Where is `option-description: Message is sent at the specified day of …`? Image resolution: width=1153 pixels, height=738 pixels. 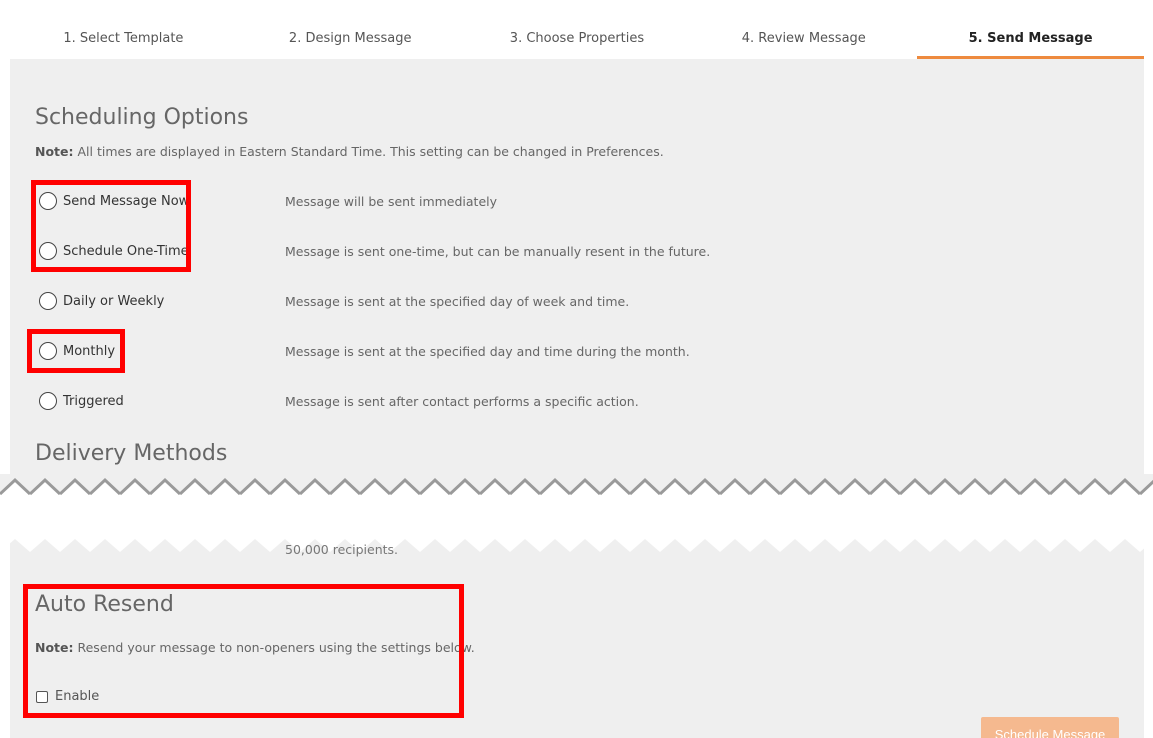 option-description: Message is sent at the specified day of … is located at coordinates (457, 301).